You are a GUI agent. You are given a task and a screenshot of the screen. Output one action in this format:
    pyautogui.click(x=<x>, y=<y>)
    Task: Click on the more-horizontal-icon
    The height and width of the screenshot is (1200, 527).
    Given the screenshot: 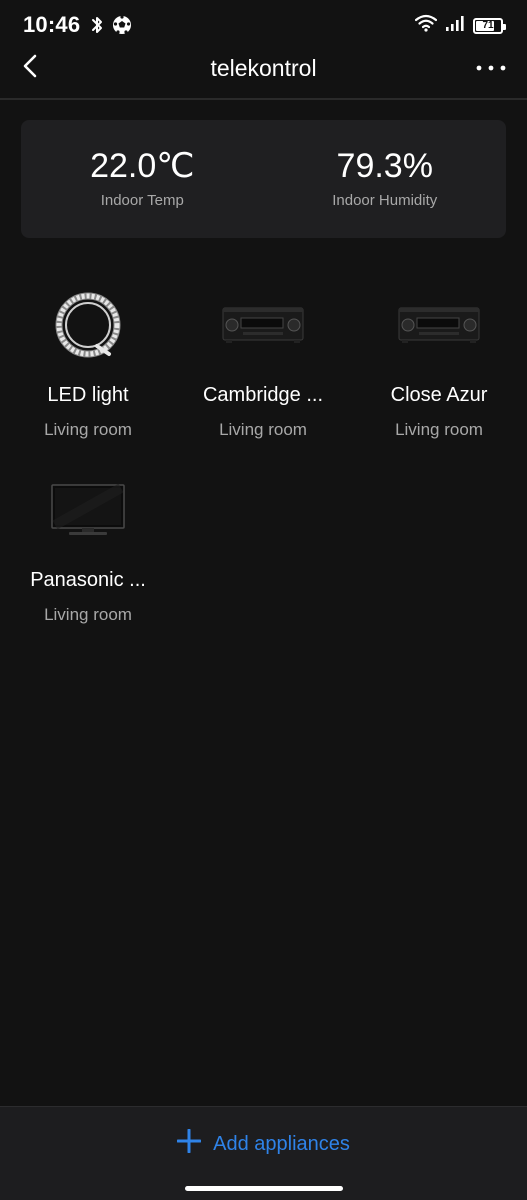 What is the action you would take?
    pyautogui.click(x=491, y=68)
    